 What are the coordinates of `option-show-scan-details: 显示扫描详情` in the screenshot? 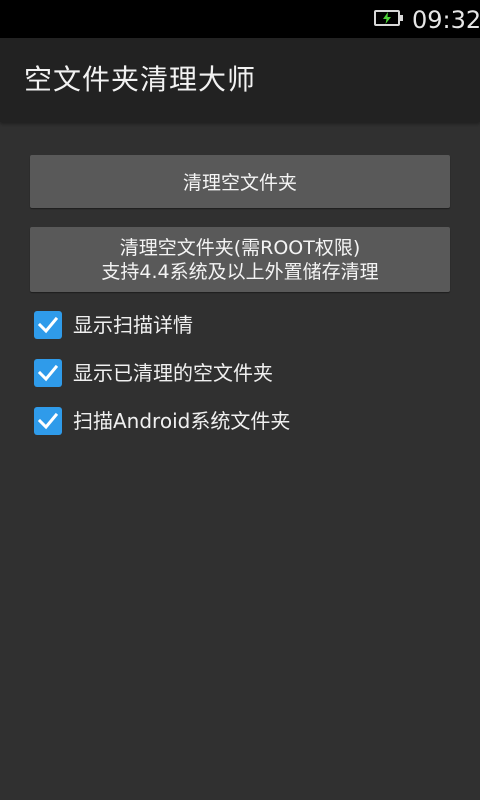 It's located at (113, 325).